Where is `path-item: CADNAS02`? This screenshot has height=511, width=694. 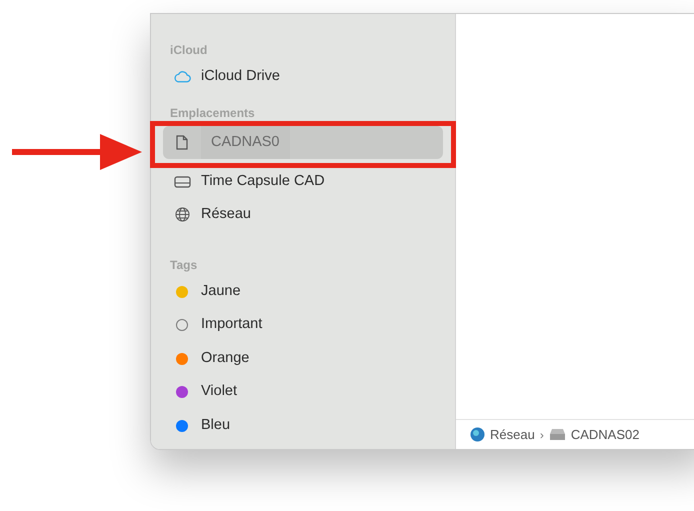 path-item: CADNAS02 is located at coordinates (605, 434).